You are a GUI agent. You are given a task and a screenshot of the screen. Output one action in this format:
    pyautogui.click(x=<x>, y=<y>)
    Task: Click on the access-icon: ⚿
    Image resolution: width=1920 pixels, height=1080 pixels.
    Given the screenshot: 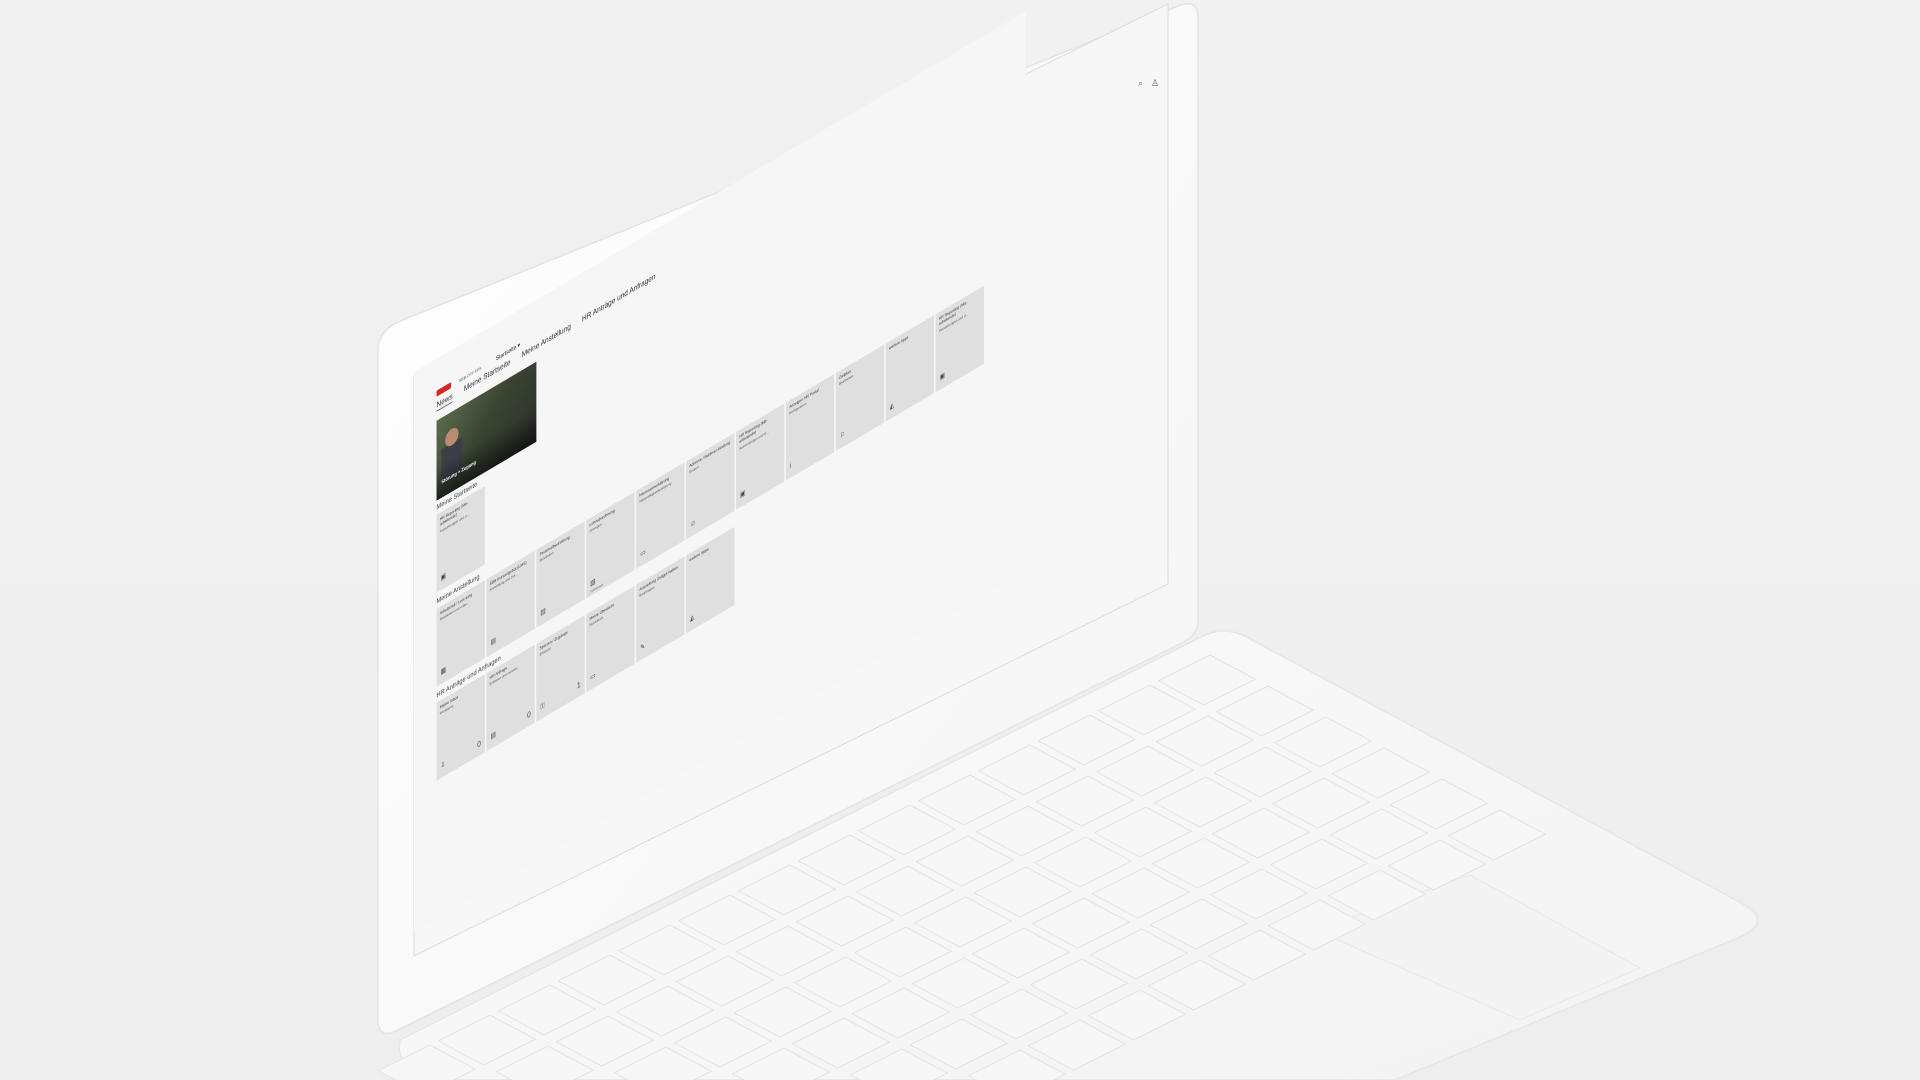 What is the action you would take?
    pyautogui.click(x=542, y=706)
    